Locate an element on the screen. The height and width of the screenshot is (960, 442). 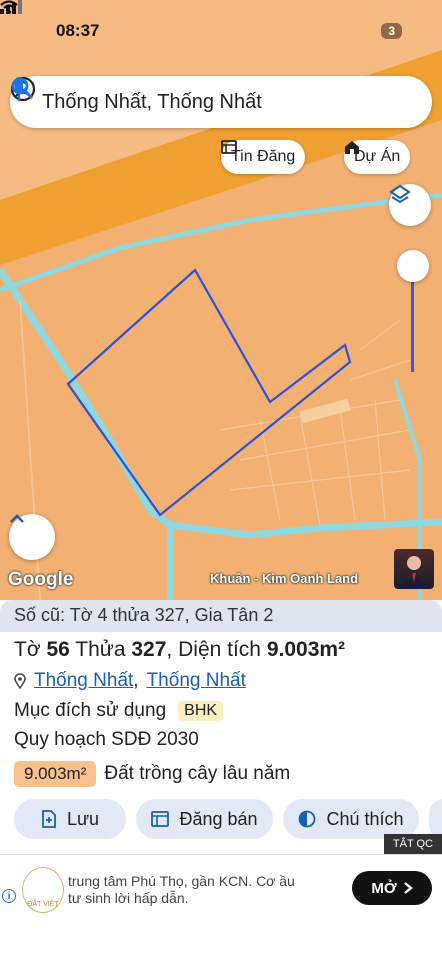
battery-indicator: 3 is located at coordinates (391, 31).